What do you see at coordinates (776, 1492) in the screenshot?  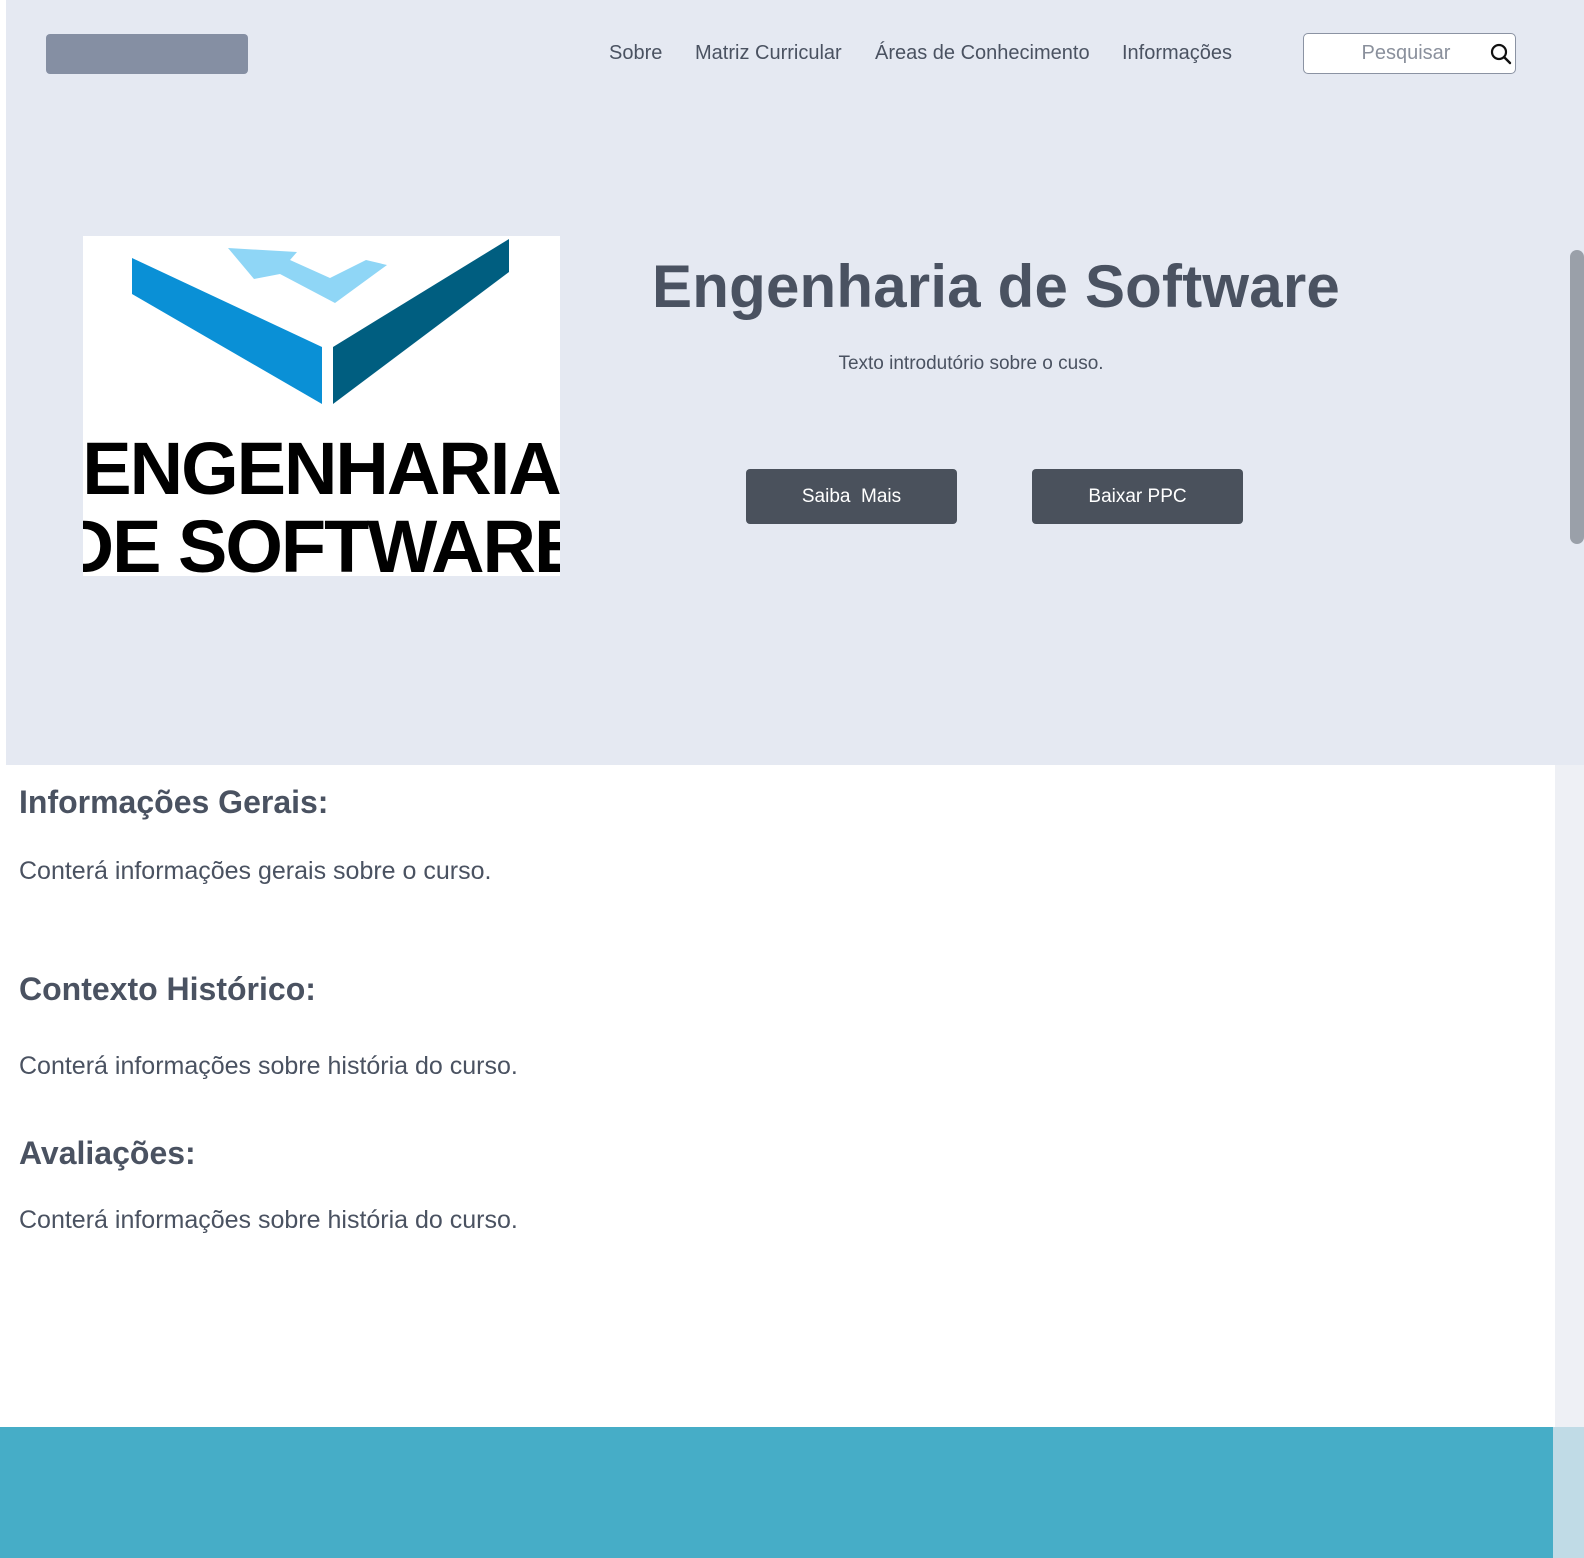 I see `footer` at bounding box center [776, 1492].